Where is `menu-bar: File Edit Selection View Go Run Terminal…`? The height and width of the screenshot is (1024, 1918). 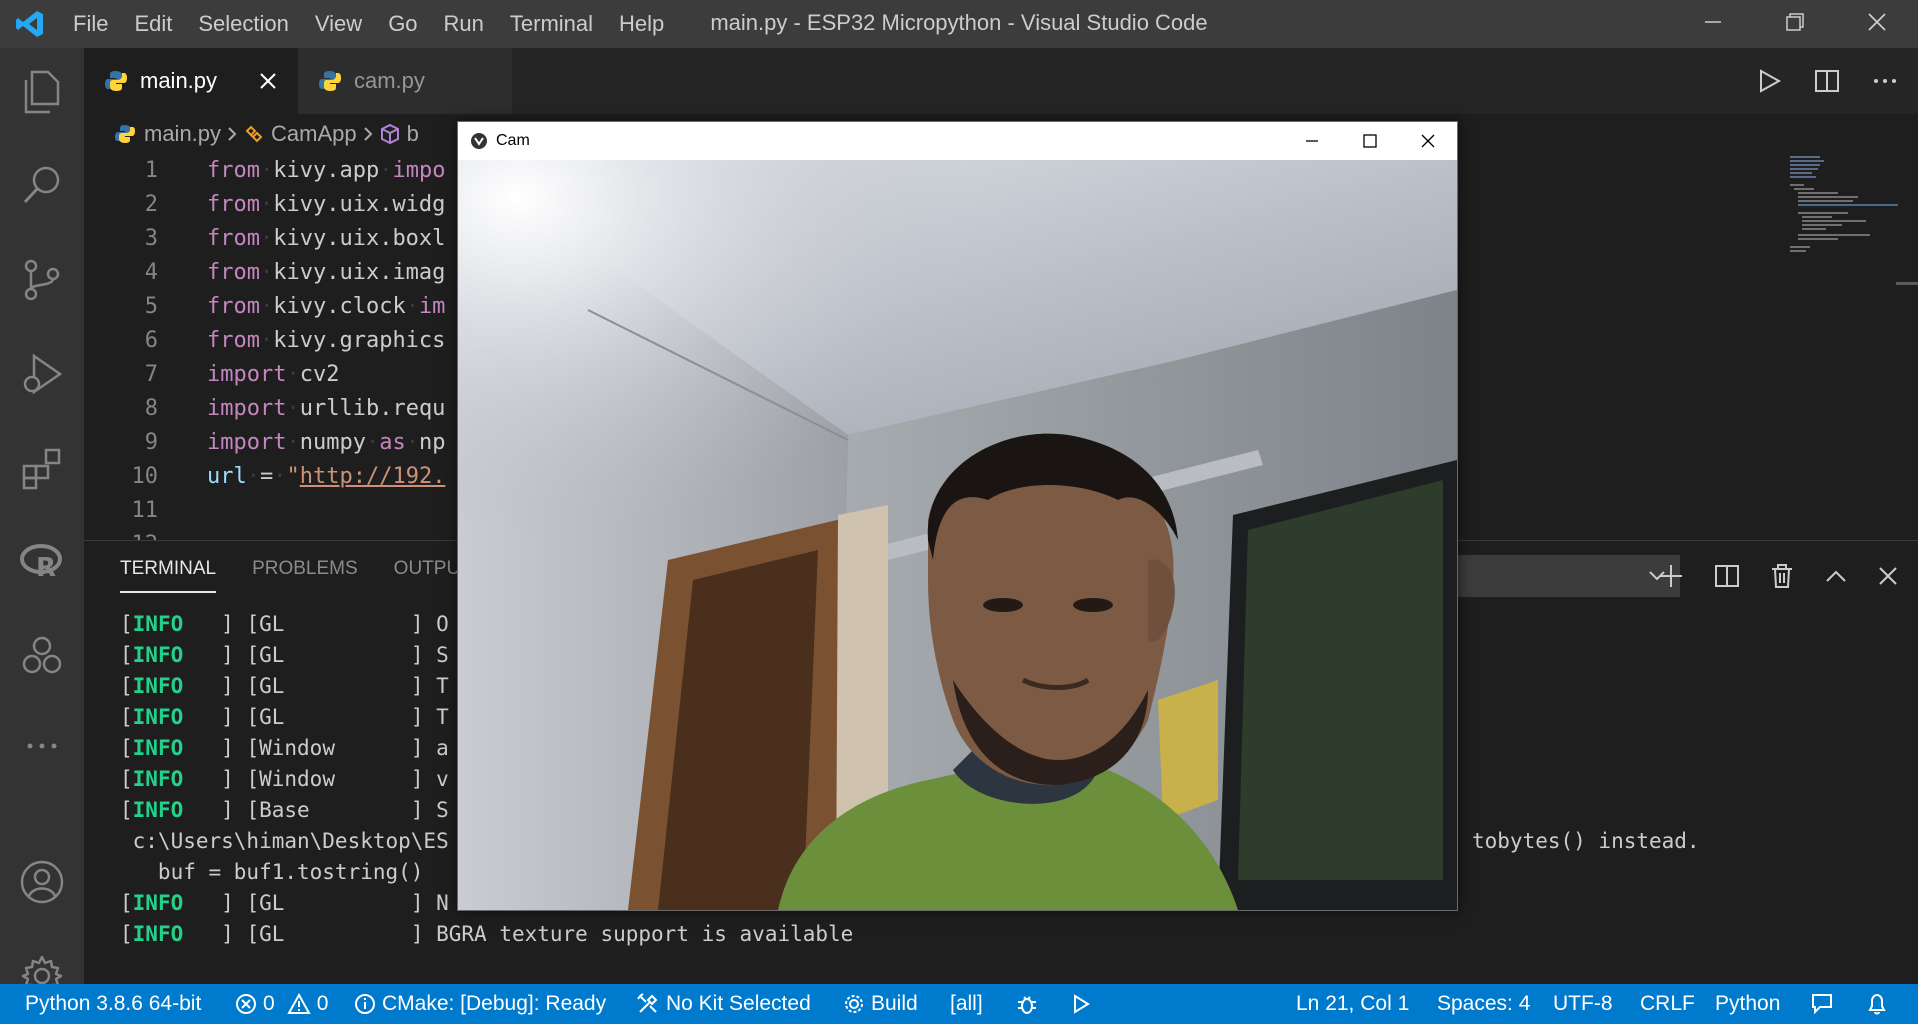 menu-bar: File Edit Selection View Go Run Terminal… is located at coordinates (368, 24).